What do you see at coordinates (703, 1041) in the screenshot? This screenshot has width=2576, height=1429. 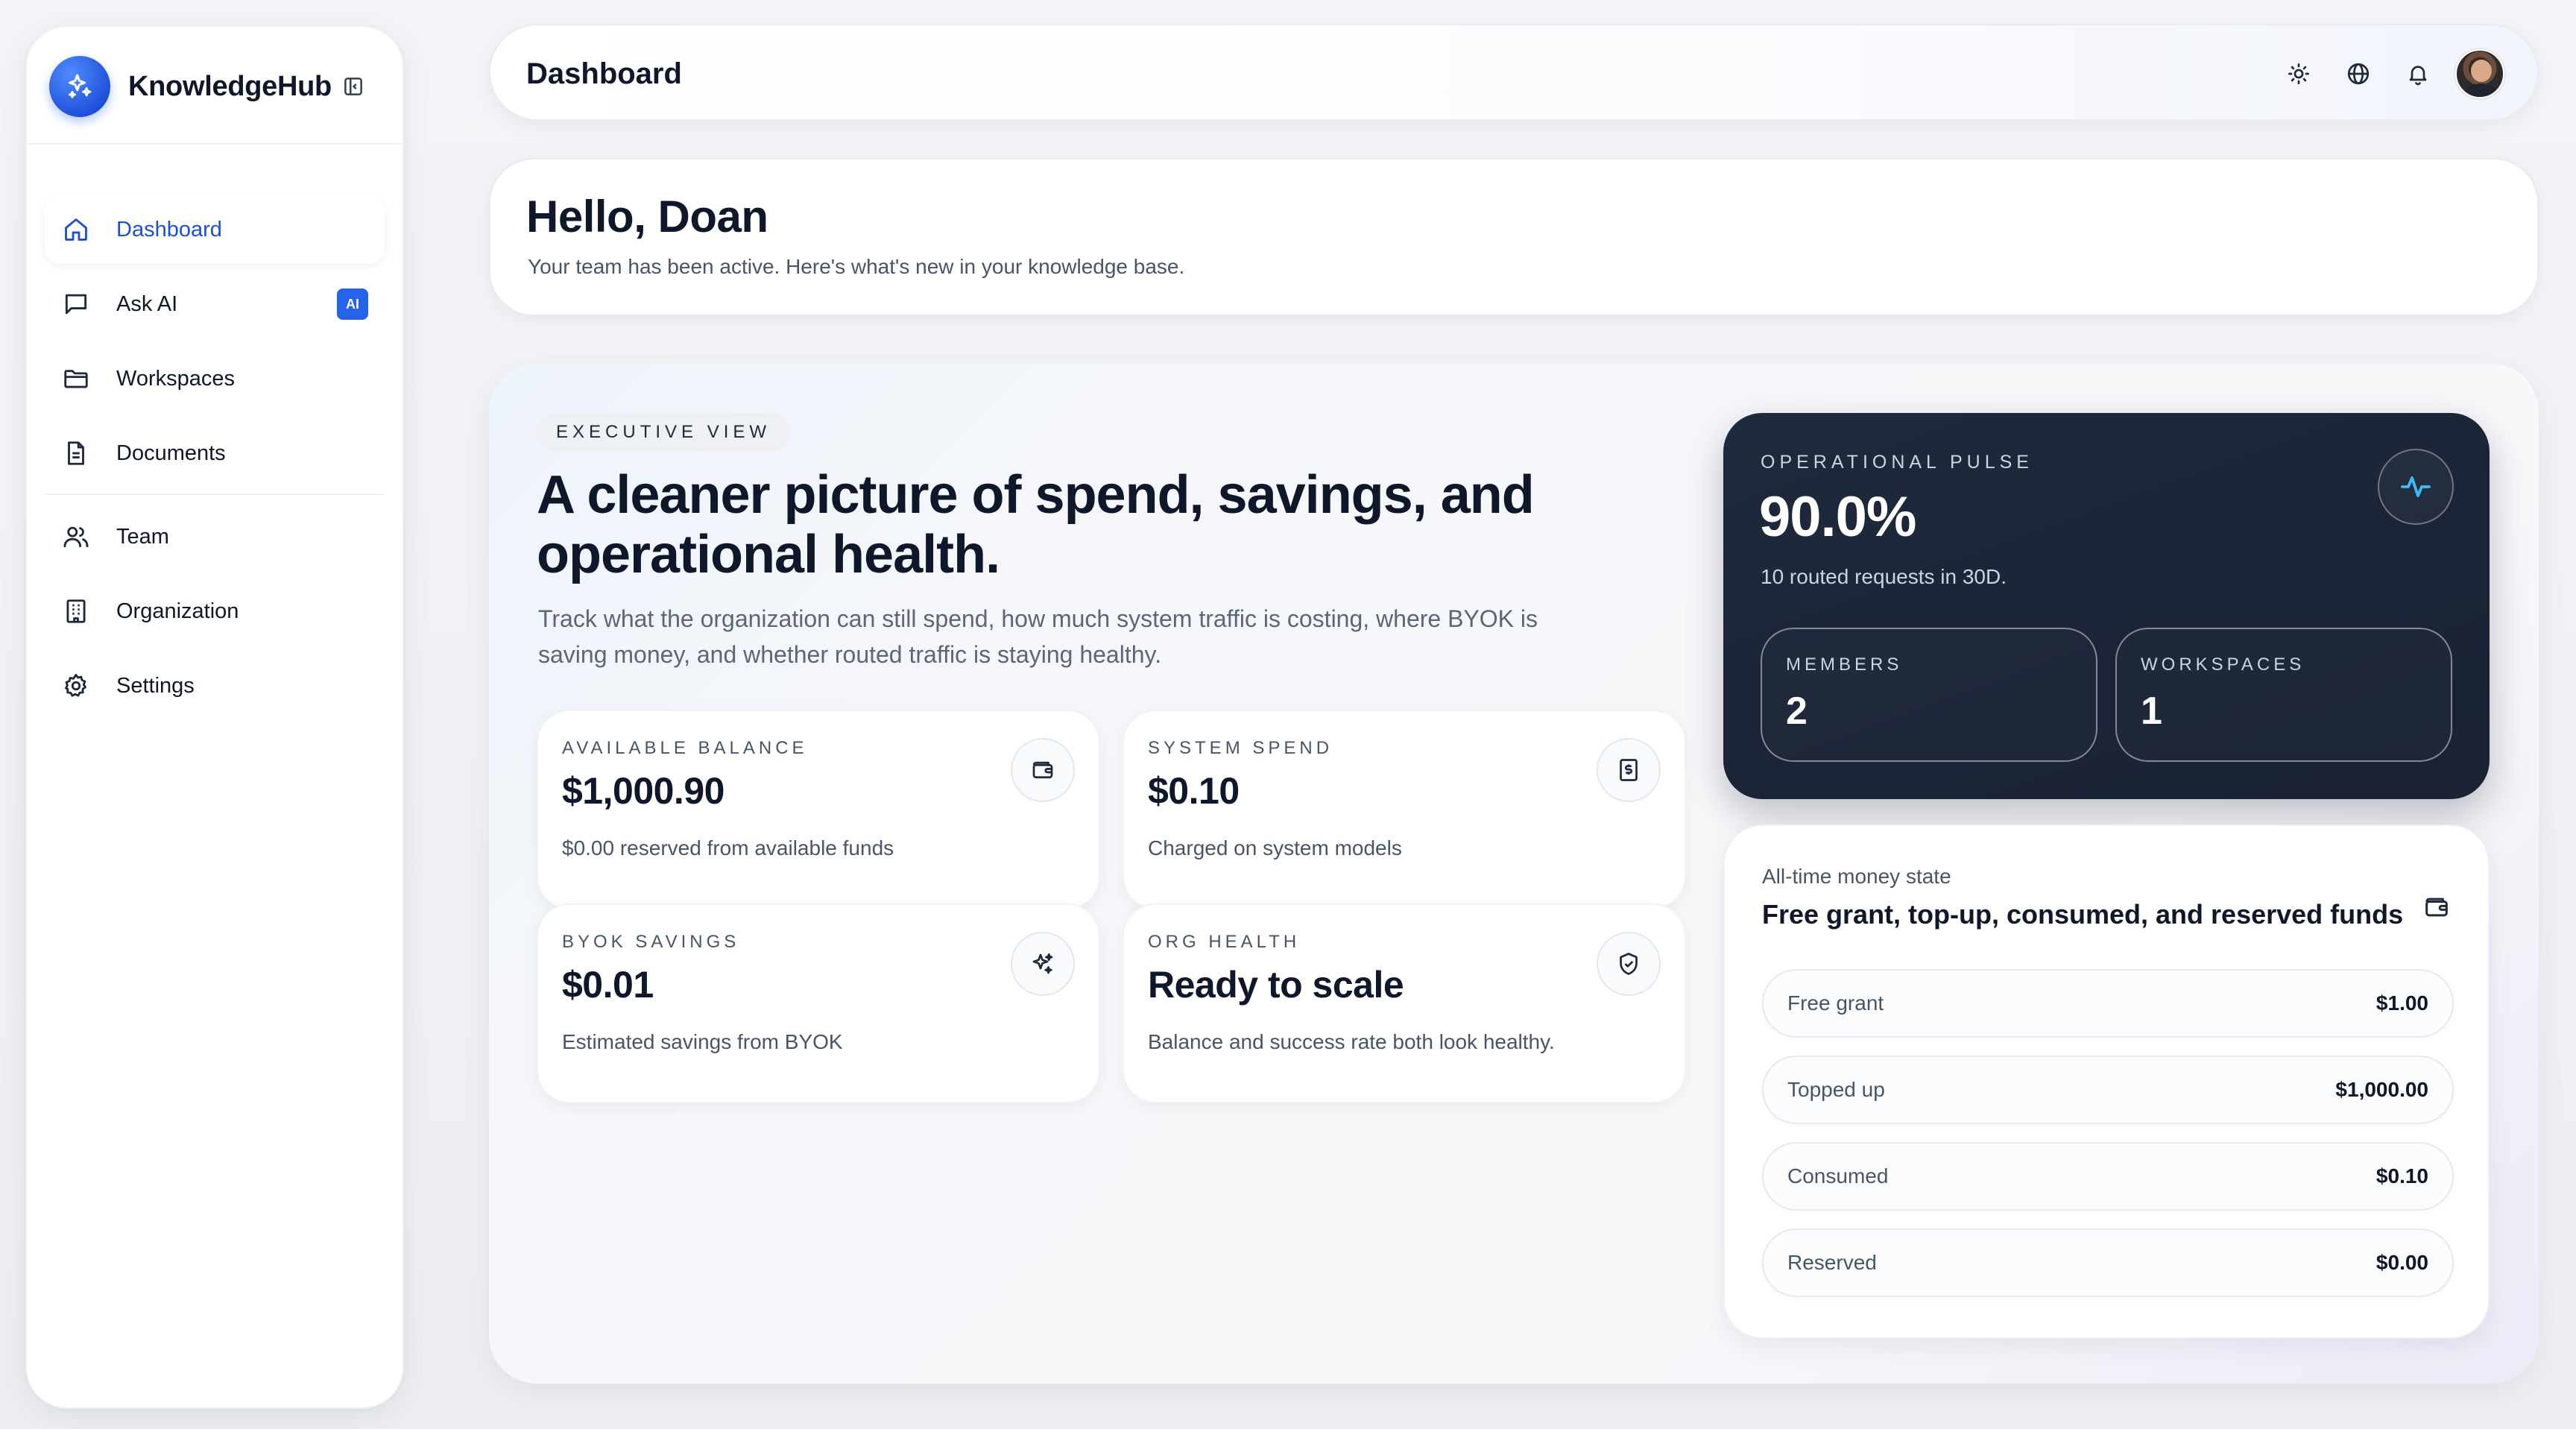 I see `stat-note: Estimated savings from BYOK` at bounding box center [703, 1041].